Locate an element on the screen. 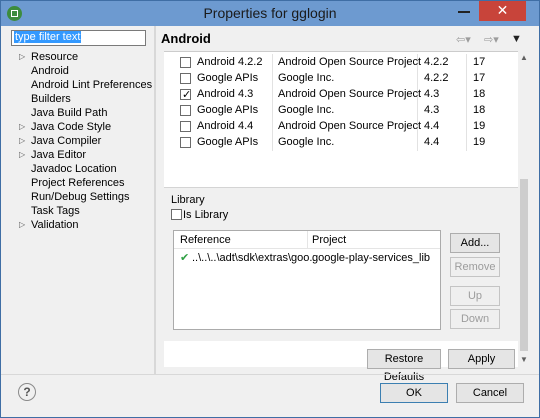 The image size is (540, 418). table-row: Google APIs Google Inc. 4.4 19 is located at coordinates (341, 142).